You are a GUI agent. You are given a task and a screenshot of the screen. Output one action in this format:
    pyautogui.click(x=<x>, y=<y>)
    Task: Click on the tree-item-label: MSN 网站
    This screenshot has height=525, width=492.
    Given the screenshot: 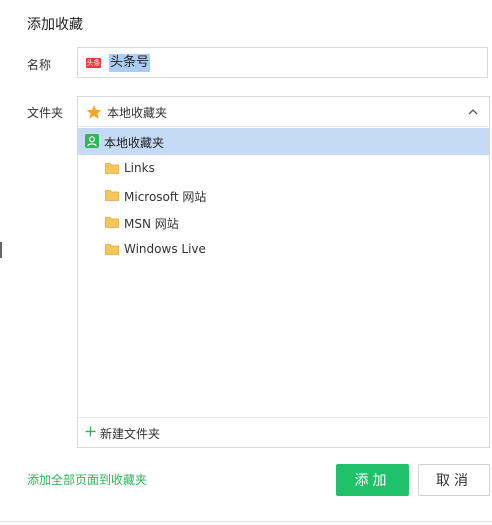 What is the action you would take?
    pyautogui.click(x=151, y=224)
    